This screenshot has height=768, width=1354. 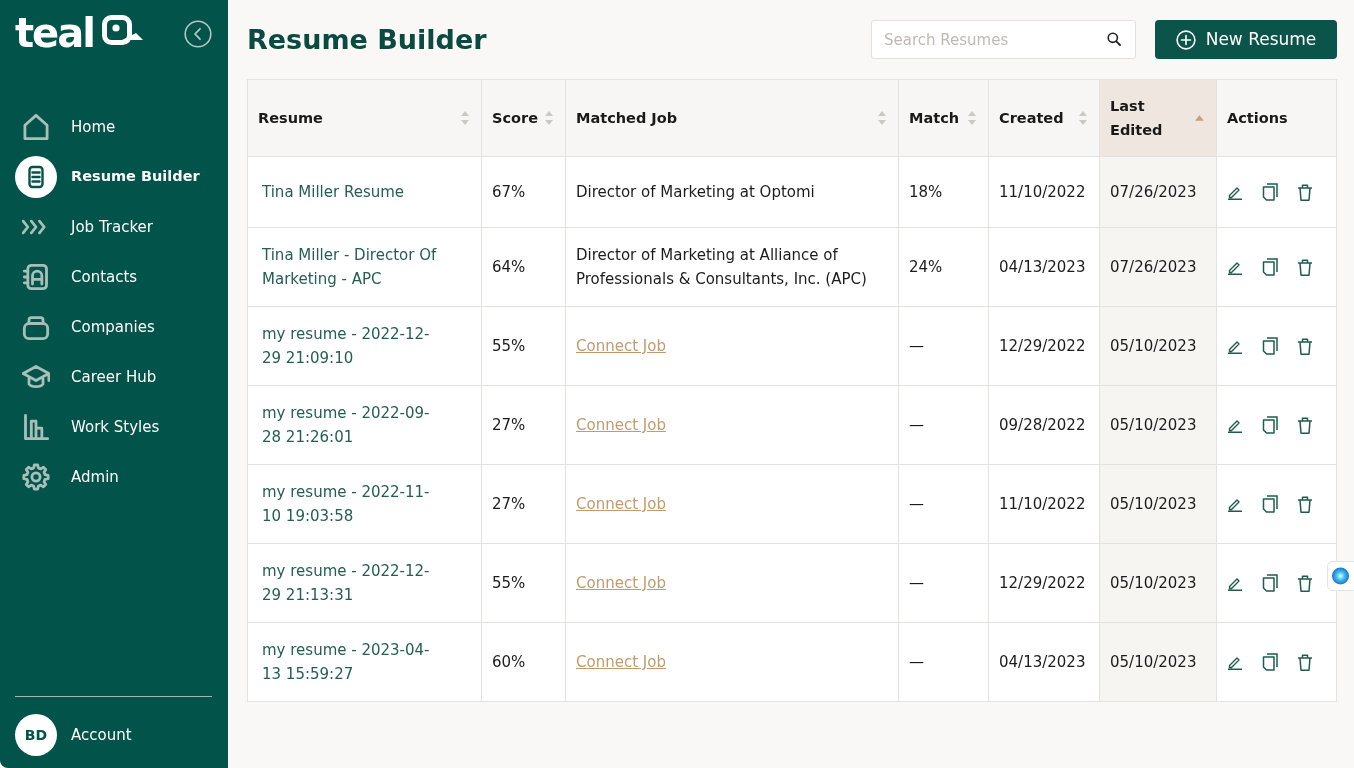 What do you see at coordinates (36, 735) in the screenshot?
I see `avatar-initials: BD` at bounding box center [36, 735].